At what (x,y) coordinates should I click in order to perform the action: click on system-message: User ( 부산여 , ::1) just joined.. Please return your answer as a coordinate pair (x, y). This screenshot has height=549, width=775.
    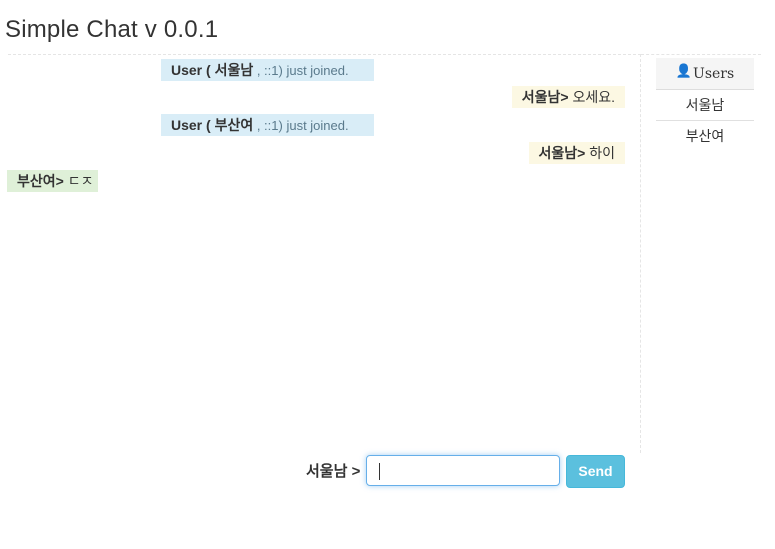
    Looking at the image, I should click on (267, 125).